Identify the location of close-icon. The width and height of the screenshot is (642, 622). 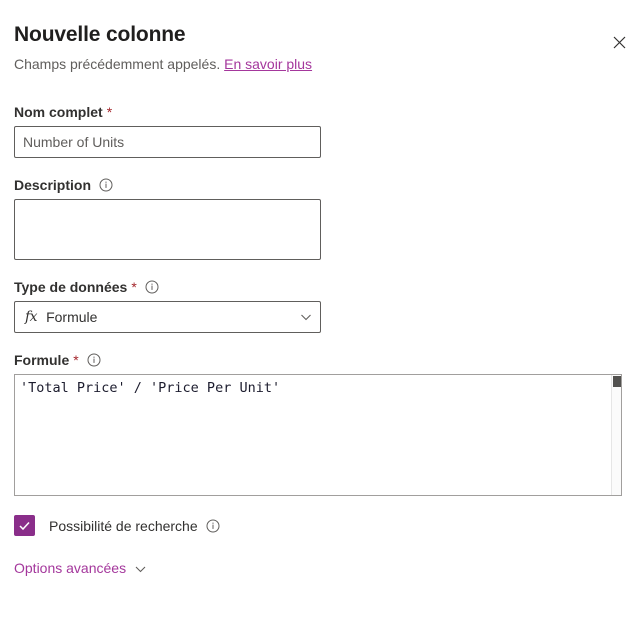
(619, 42).